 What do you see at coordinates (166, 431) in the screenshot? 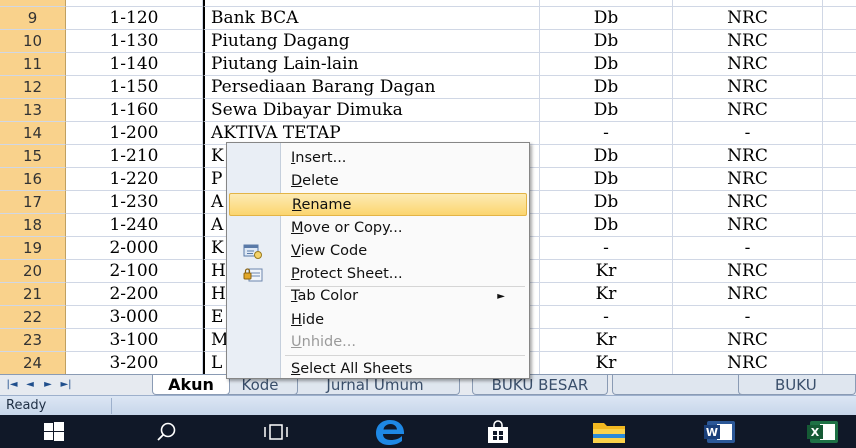
I see `search-icon` at bounding box center [166, 431].